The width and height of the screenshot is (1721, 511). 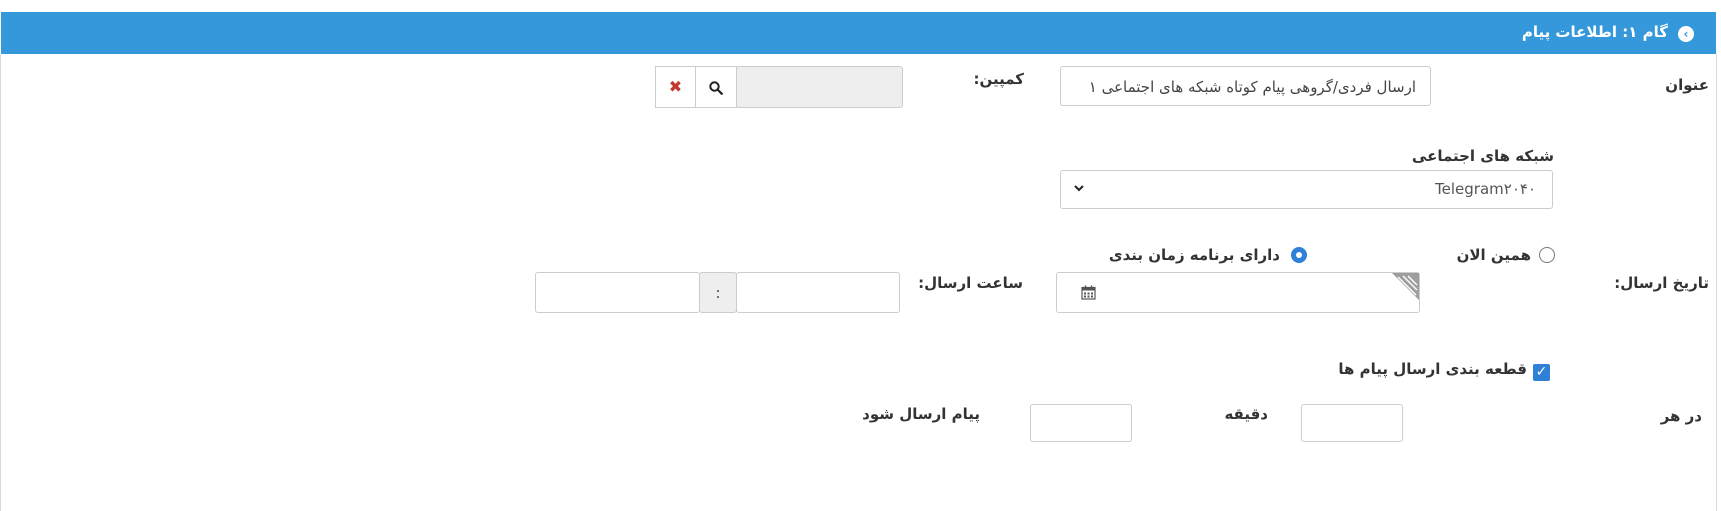 I want to click on send-now-label: همین الان, so click(x=1493, y=255).